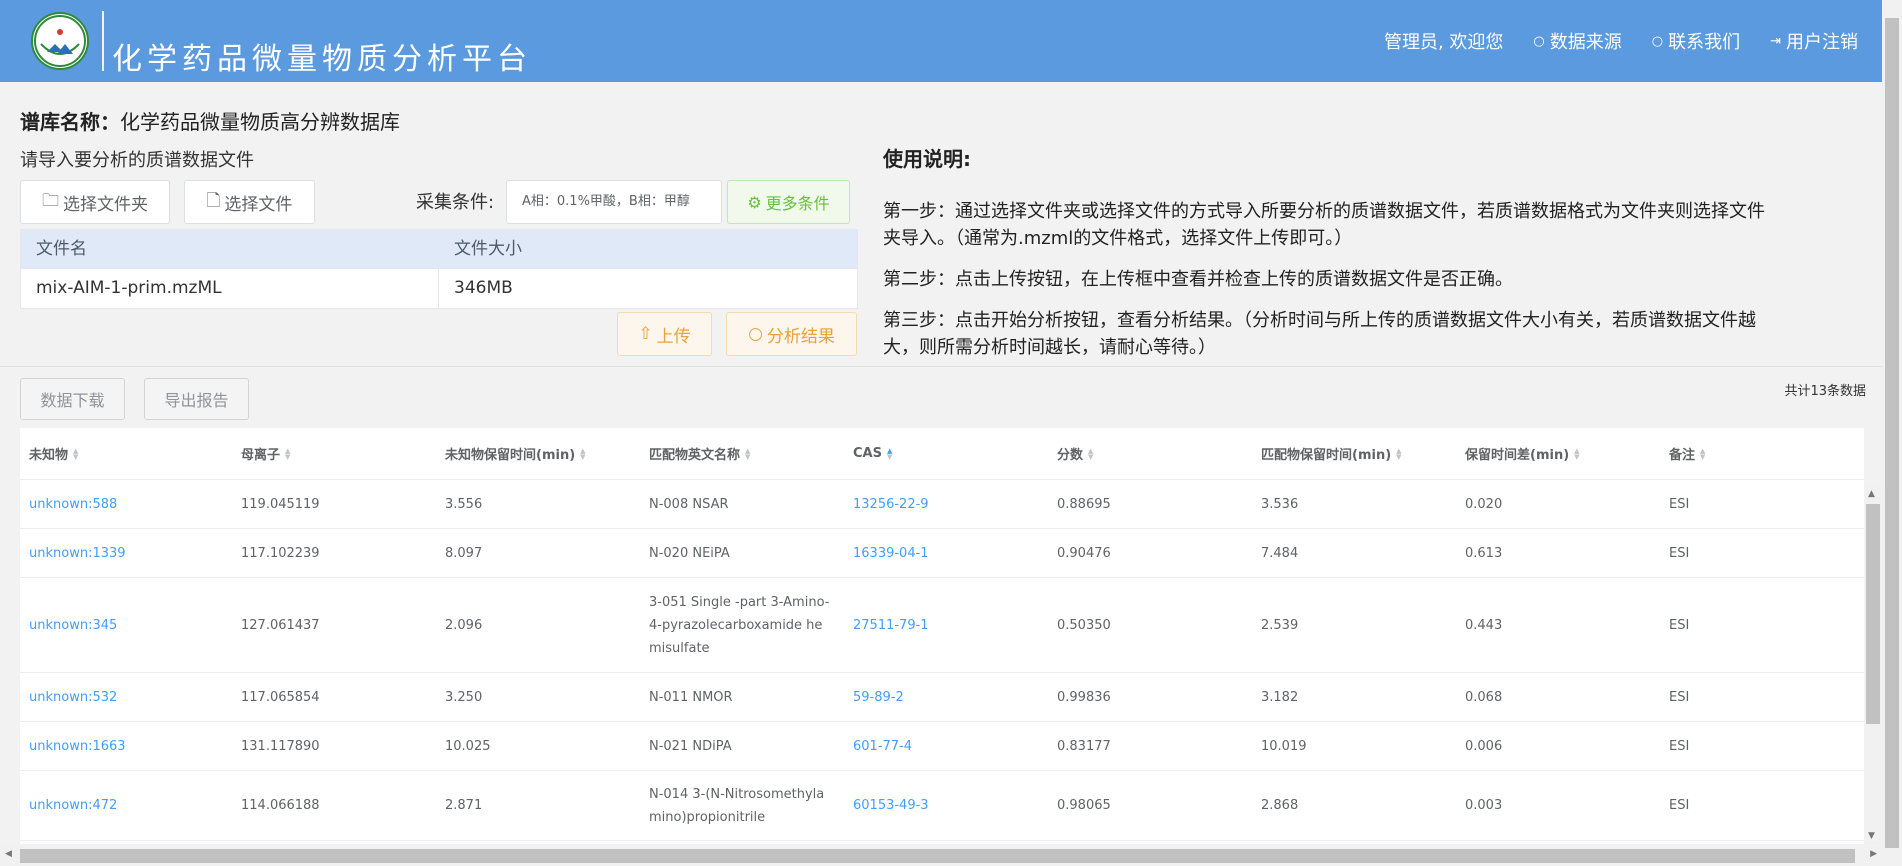 This screenshot has height=866, width=1902. Describe the element at coordinates (483, 288) in the screenshot. I see `file-size-cell: 346MB` at that location.